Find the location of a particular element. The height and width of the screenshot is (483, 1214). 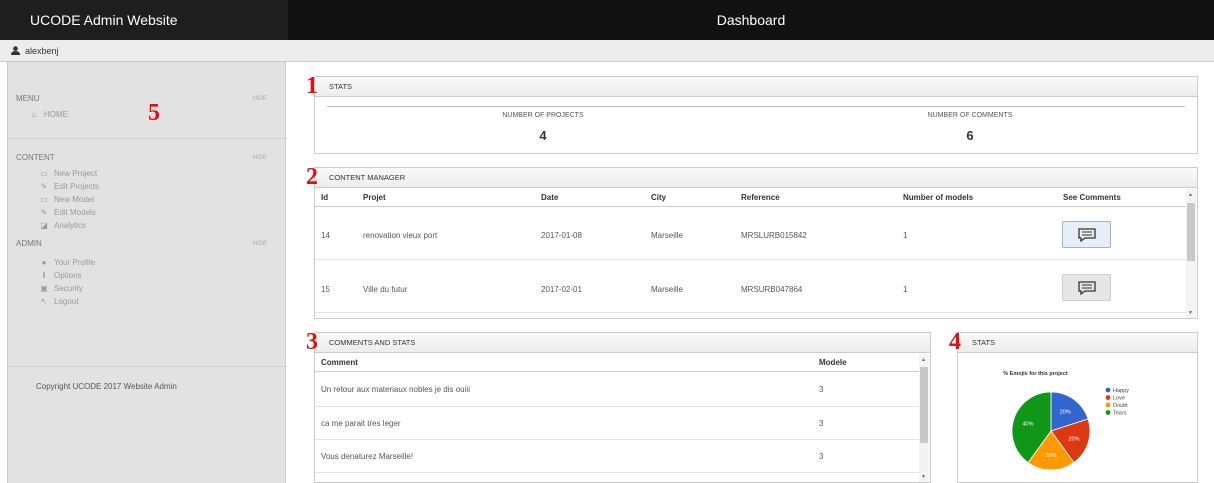

page-title: Dashboard is located at coordinates (751, 20).